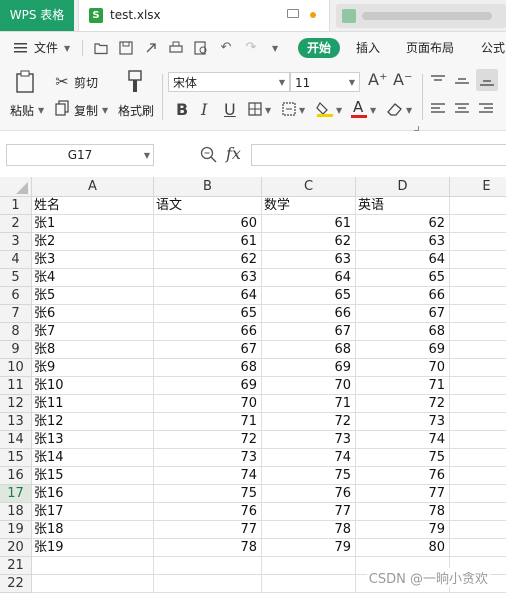 The height and width of the screenshot is (595, 506). What do you see at coordinates (16, 404) in the screenshot?
I see `row-header: 12` at bounding box center [16, 404].